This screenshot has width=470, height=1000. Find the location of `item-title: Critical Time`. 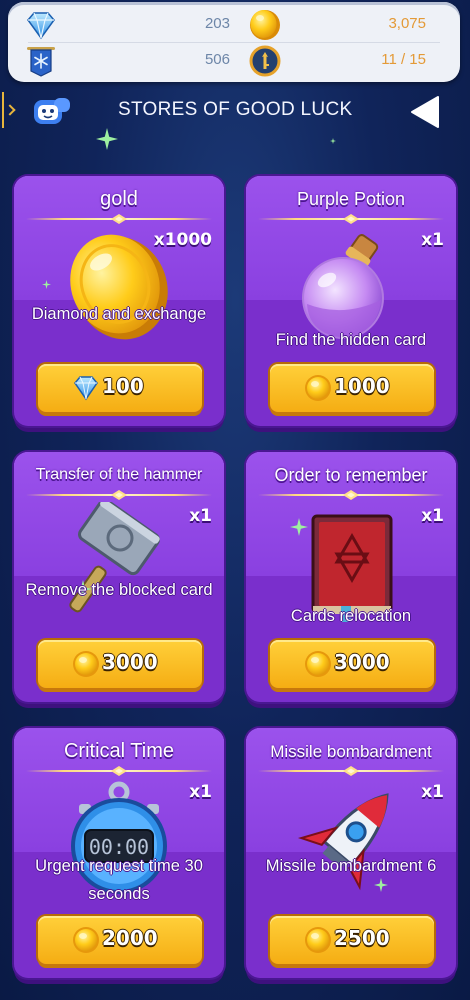

item-title: Critical Time is located at coordinates (118, 751).